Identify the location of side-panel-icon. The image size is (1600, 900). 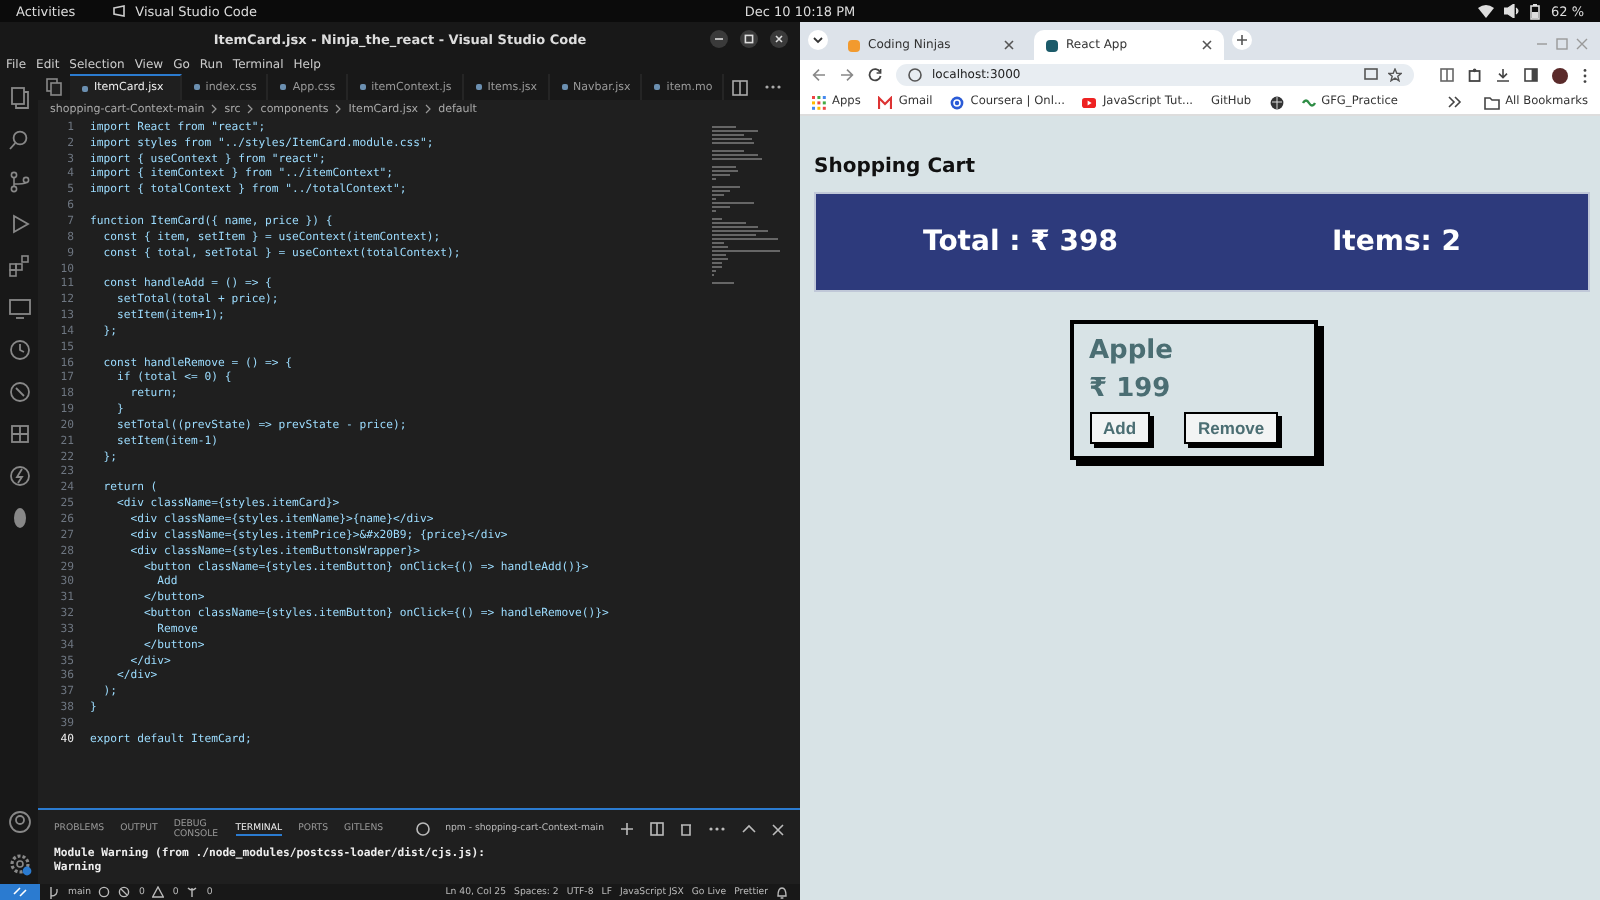
(1531, 75).